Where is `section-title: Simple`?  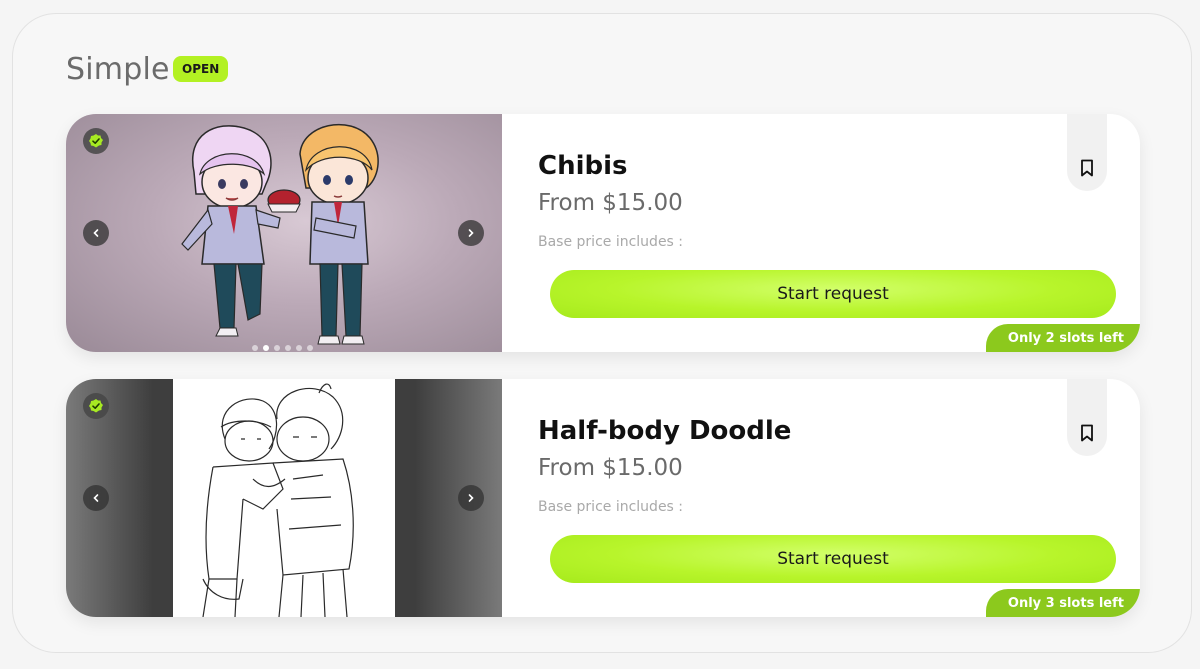 section-title: Simple is located at coordinates (118, 69).